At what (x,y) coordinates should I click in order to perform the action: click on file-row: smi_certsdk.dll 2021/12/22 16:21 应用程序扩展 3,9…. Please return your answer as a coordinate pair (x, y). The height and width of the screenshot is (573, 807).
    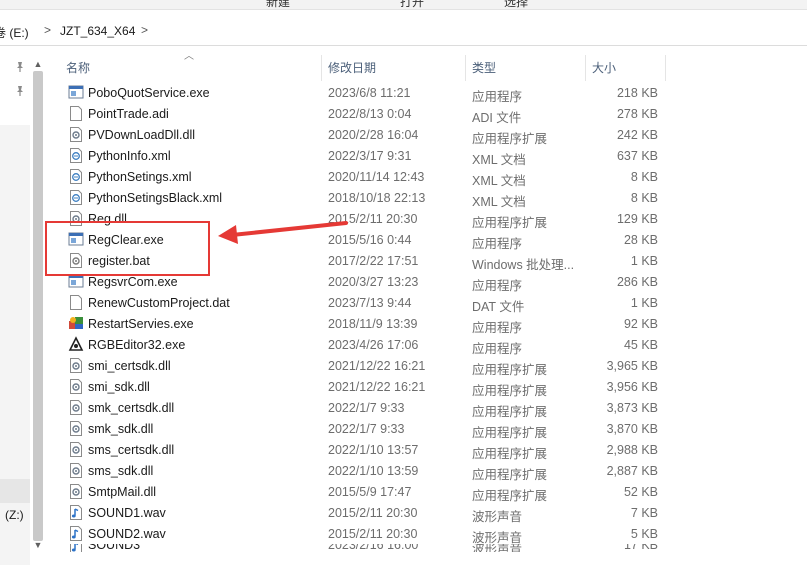
    Looking at the image, I should click on (363, 366).